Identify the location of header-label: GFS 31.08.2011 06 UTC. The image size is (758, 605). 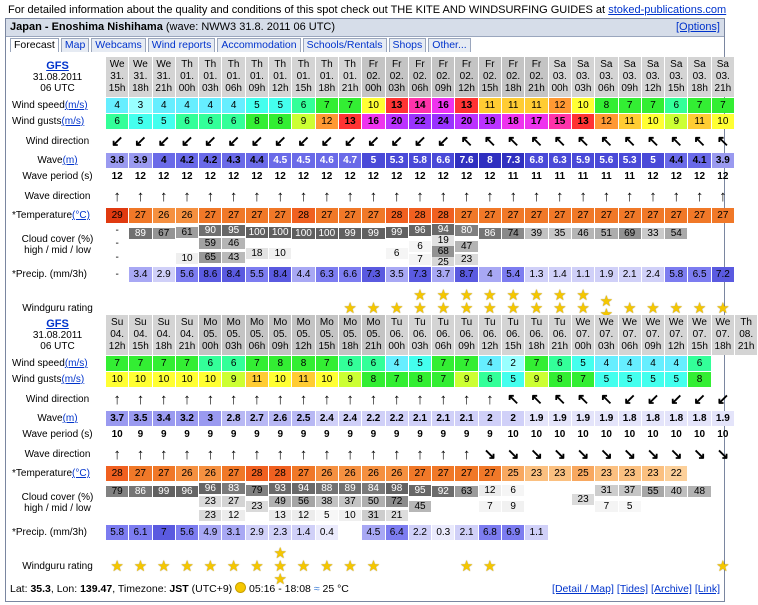
(57, 77).